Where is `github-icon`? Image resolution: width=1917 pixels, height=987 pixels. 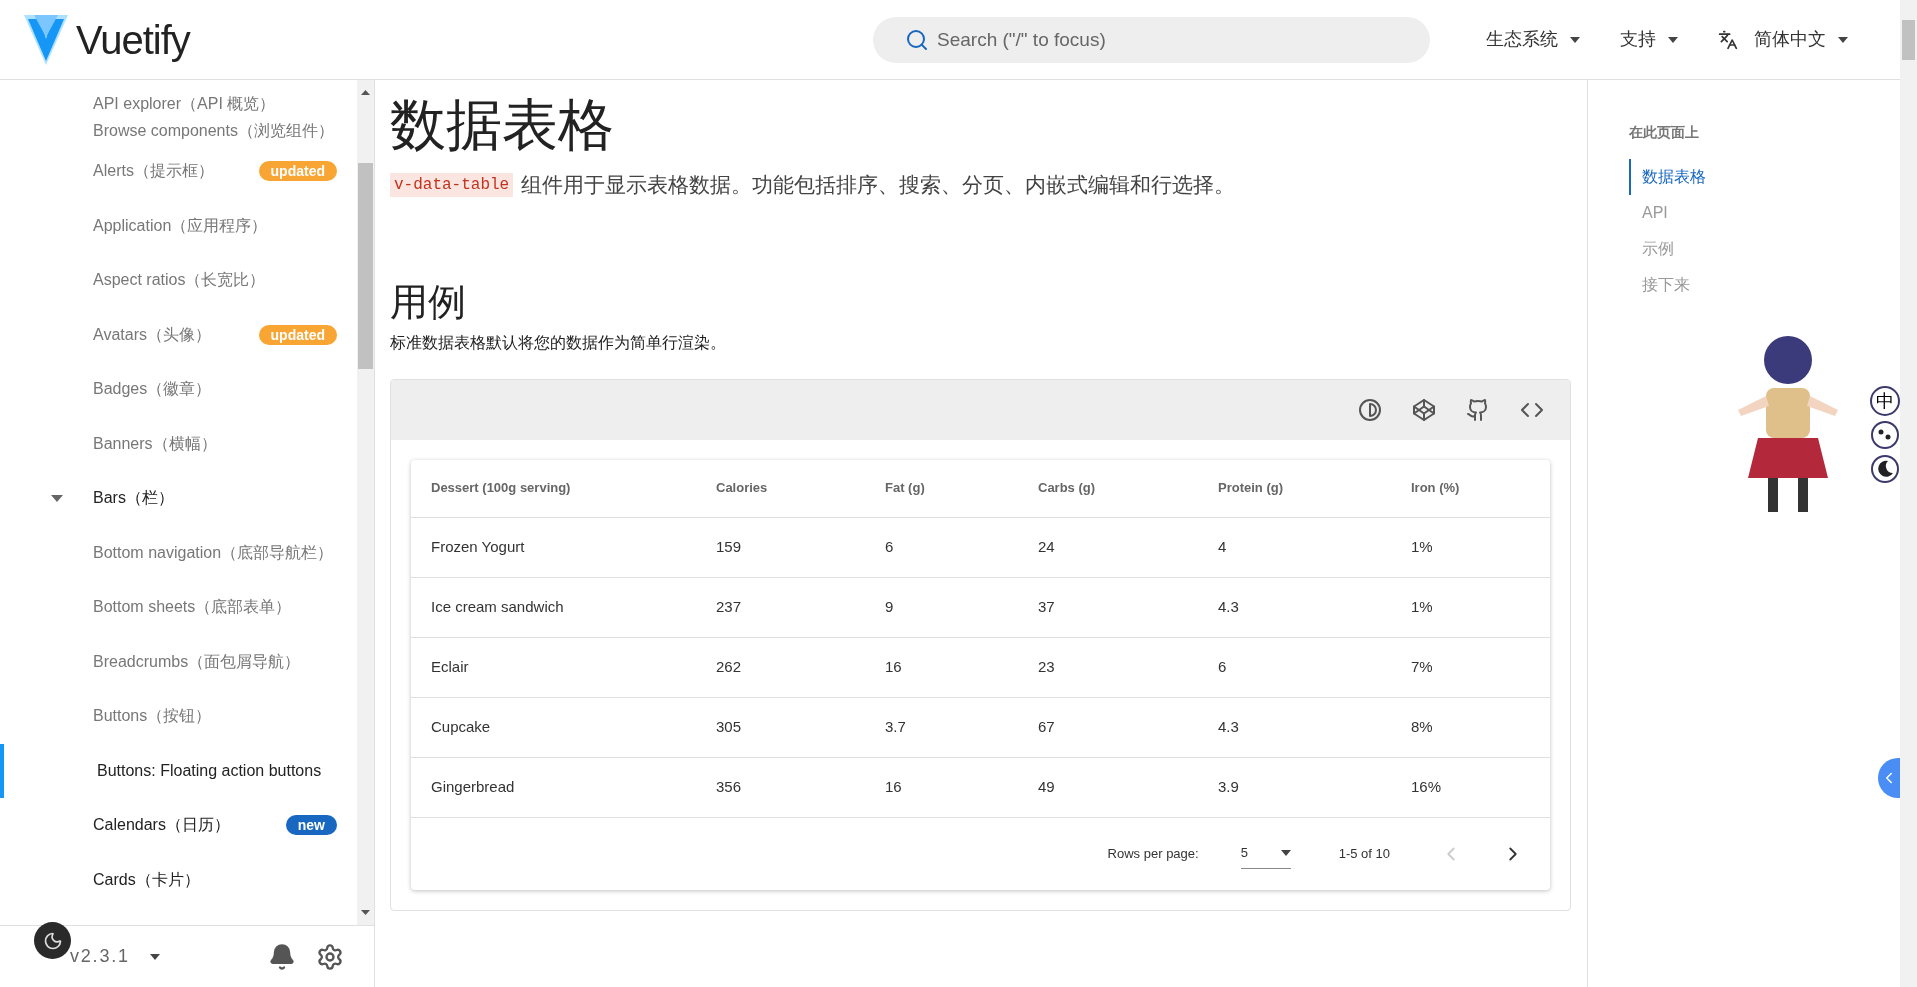
github-icon is located at coordinates (1478, 409).